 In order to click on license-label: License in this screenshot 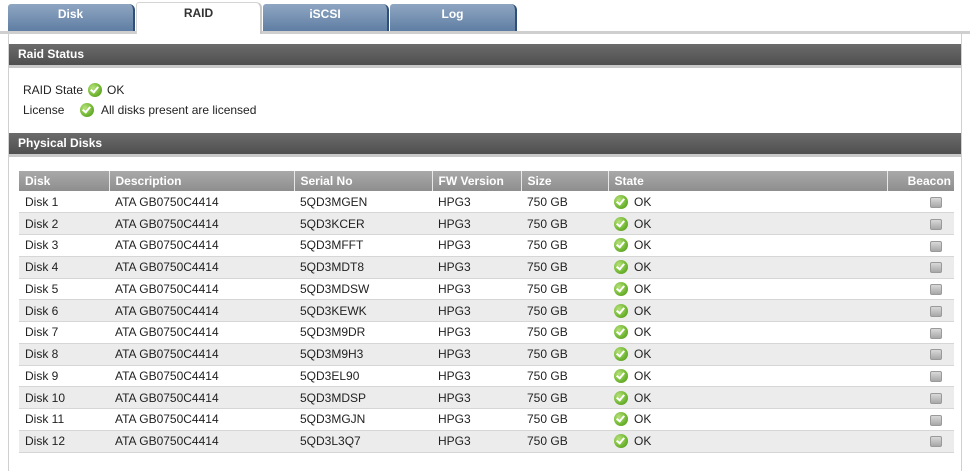, I will do `click(44, 110)`.